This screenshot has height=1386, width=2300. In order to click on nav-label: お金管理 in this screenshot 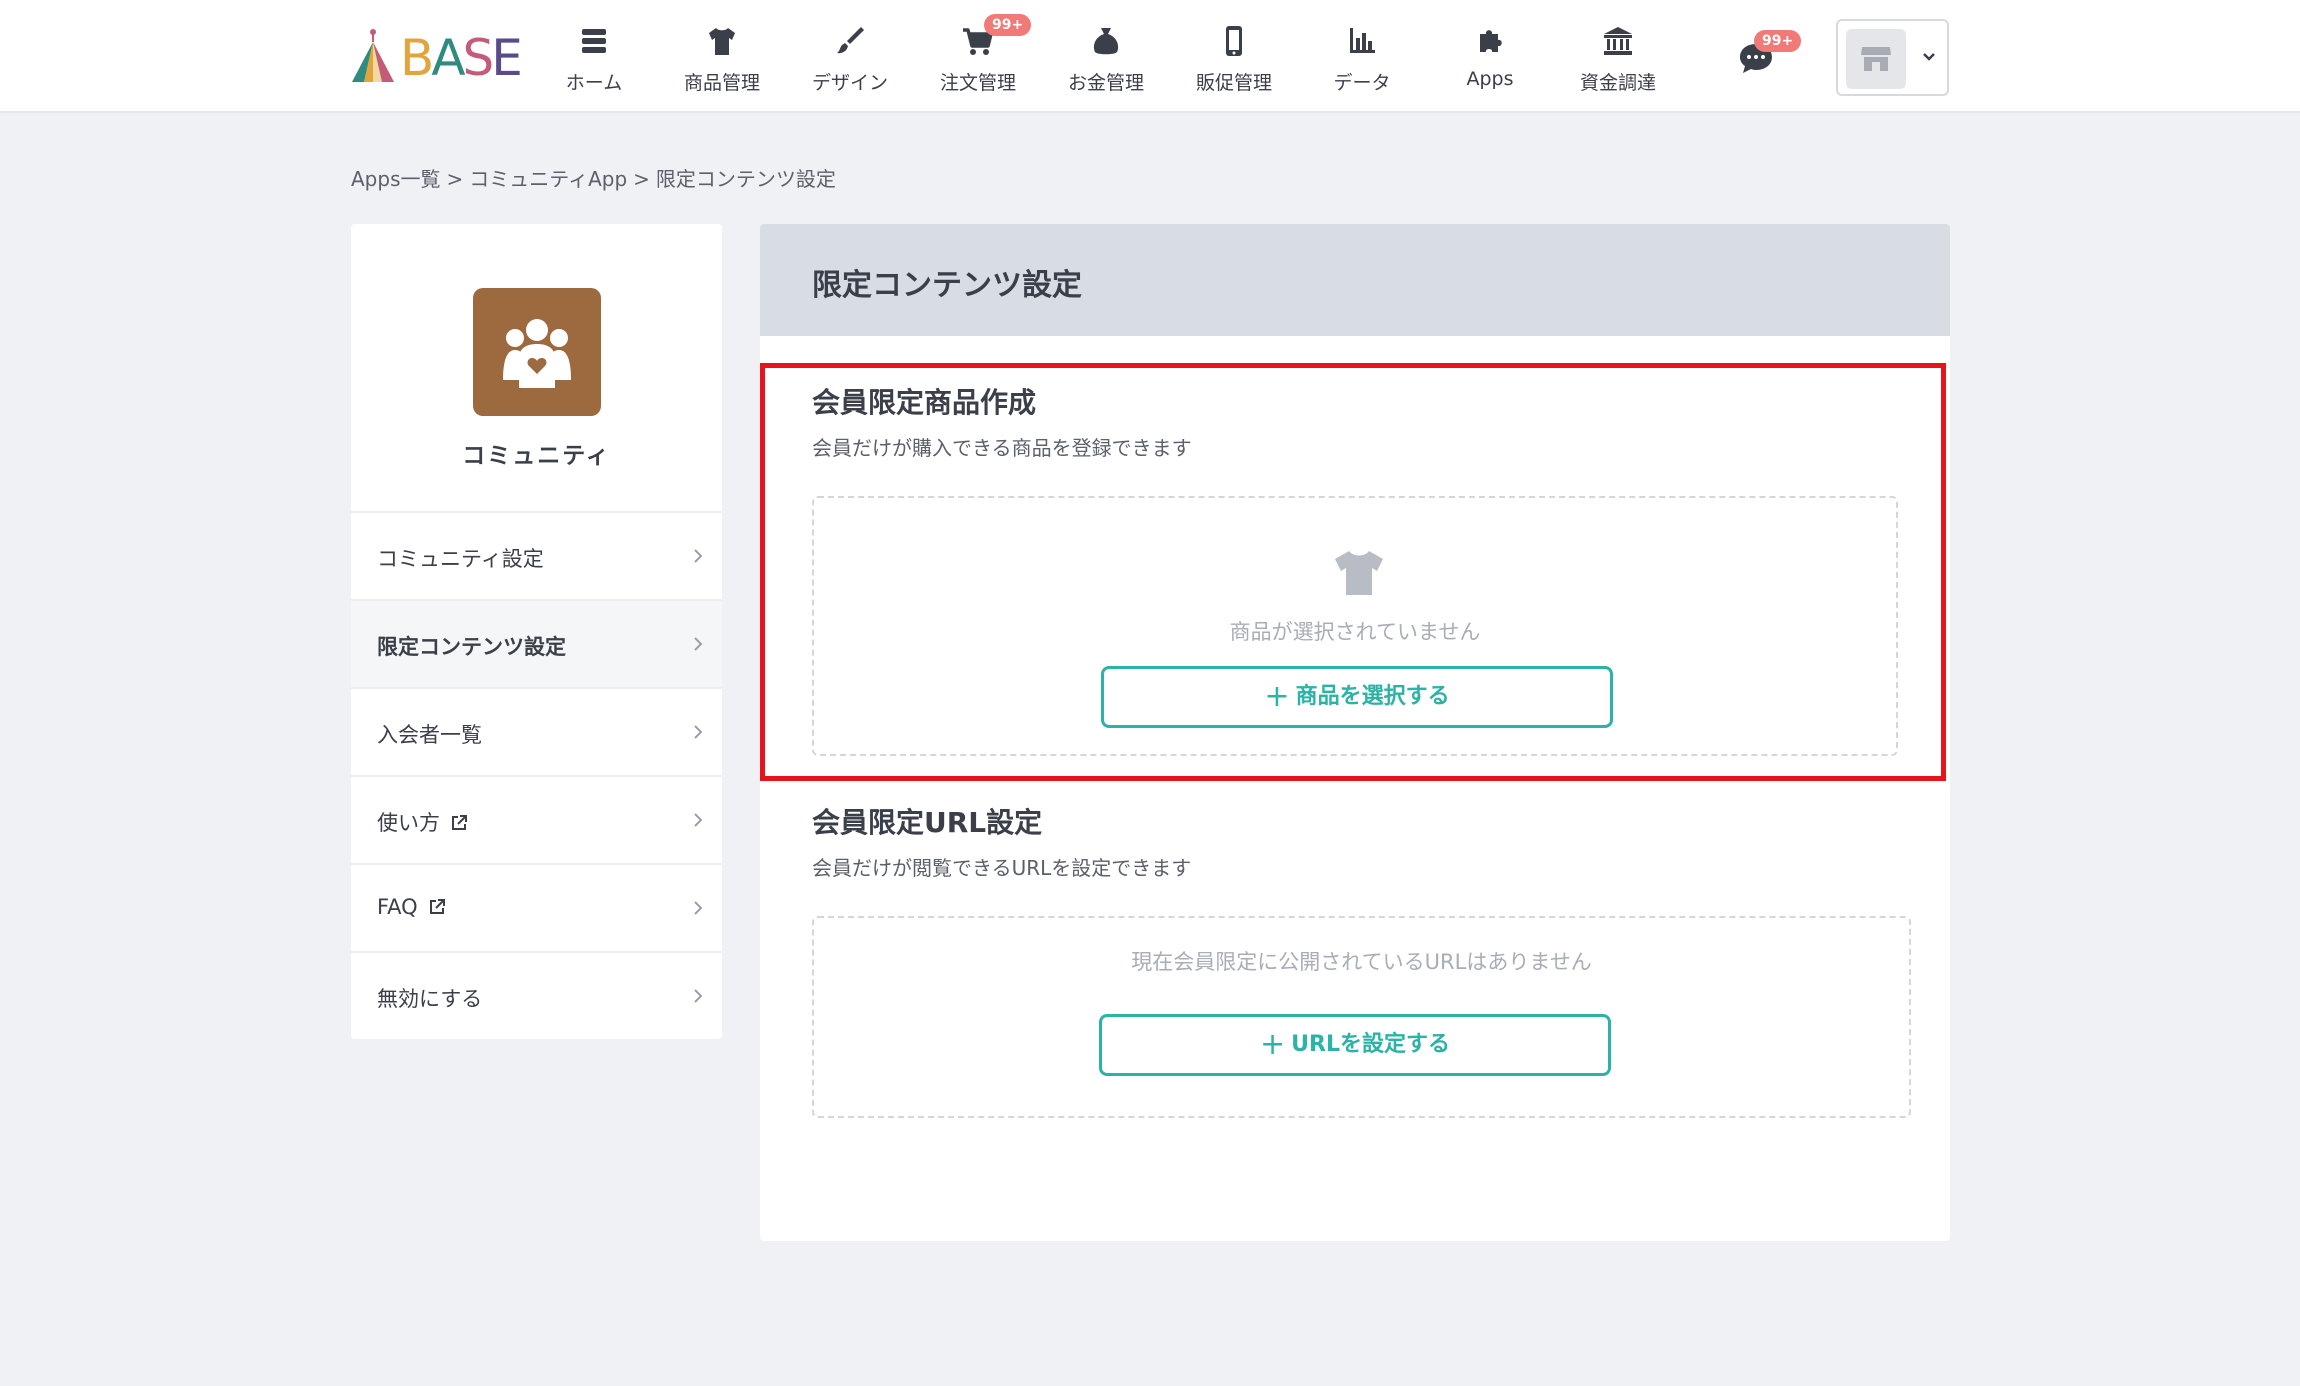, I will do `click(1105, 83)`.